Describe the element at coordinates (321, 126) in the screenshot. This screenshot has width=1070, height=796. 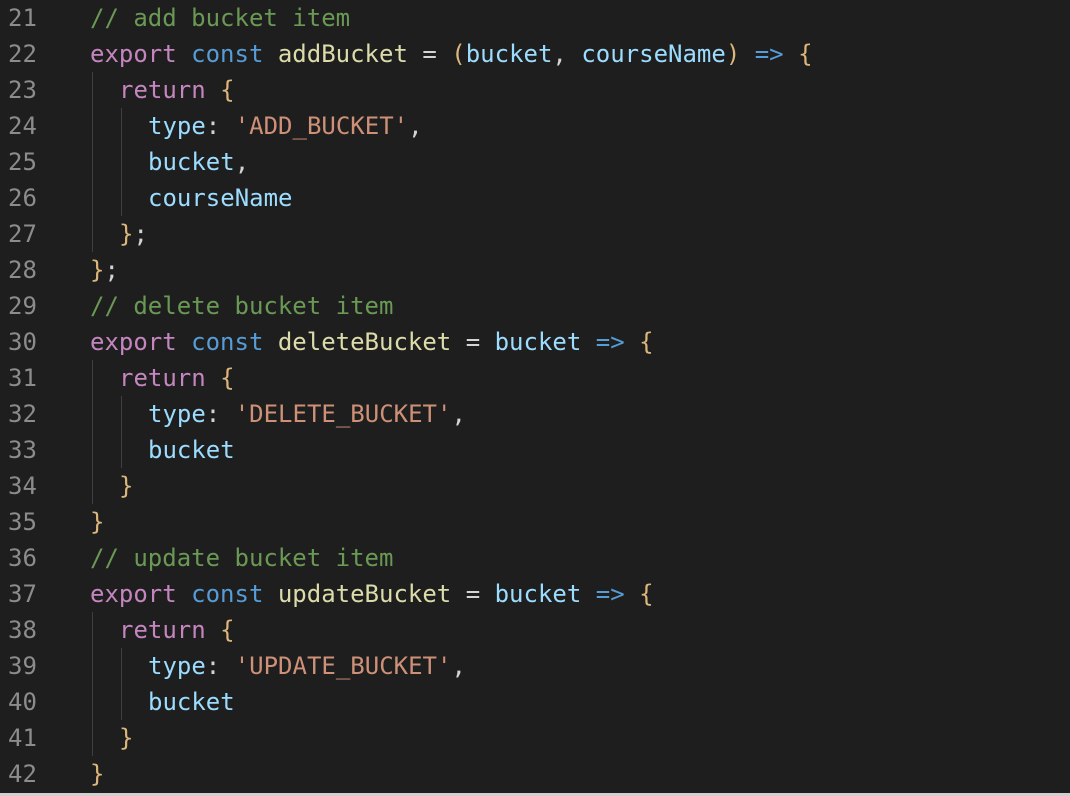
I see `token-str: 'ADD_BUCKET'` at that location.